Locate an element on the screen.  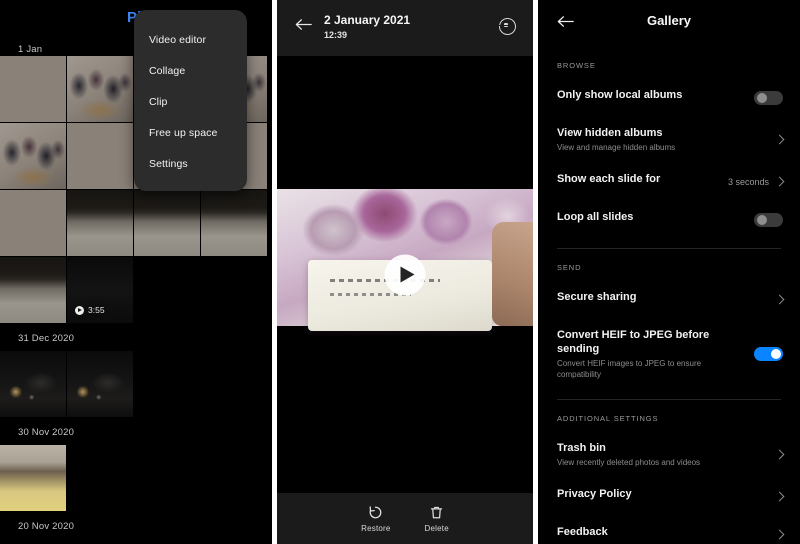
toggle-only-show-local-albums is located at coordinates (768, 98).